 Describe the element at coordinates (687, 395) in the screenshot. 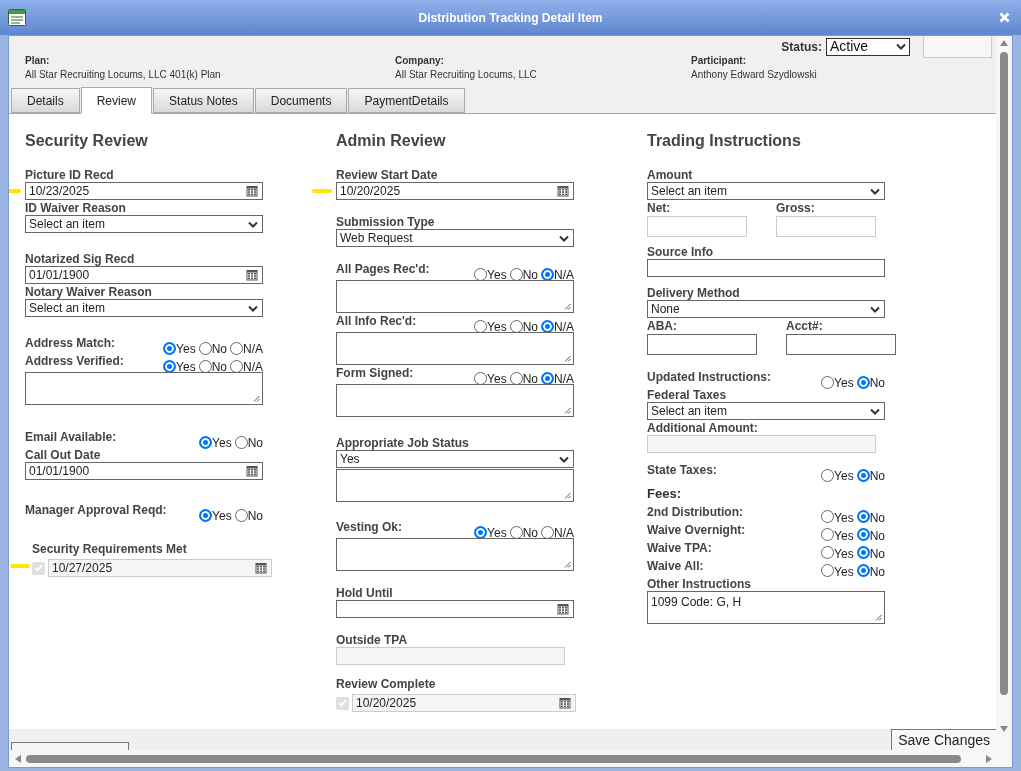

I see `field-label: Federal Taxes` at that location.